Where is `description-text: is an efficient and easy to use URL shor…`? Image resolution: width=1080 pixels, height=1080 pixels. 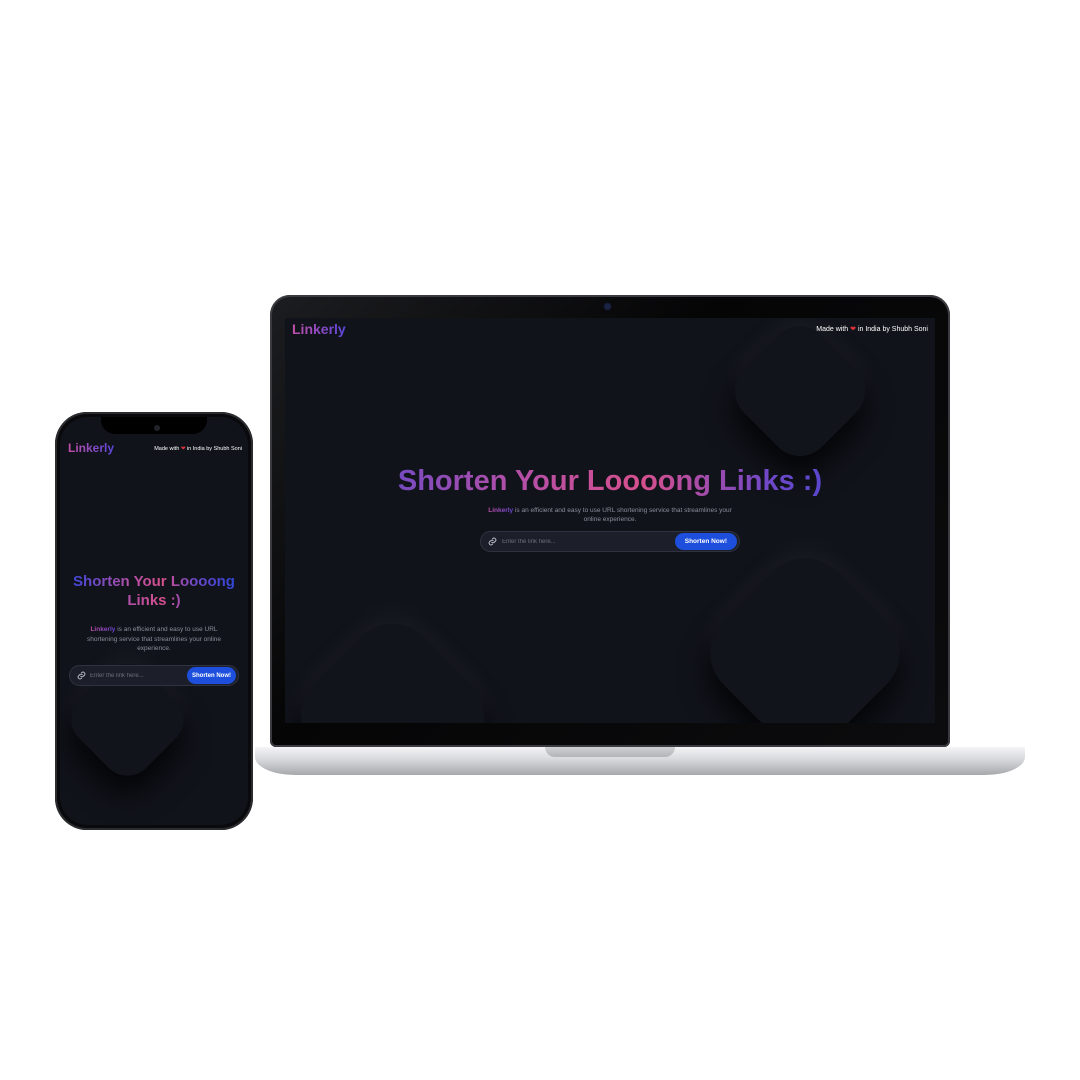
description-text: is an efficient and easy to use URL shor… is located at coordinates (623, 515).